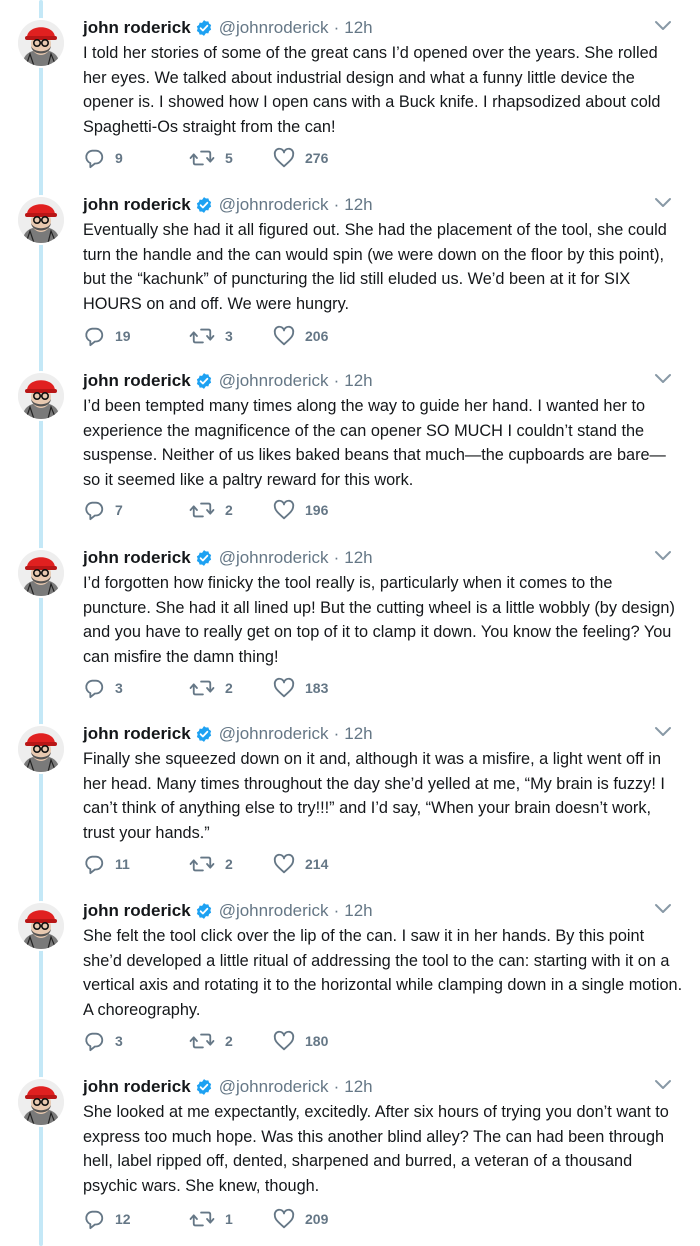 The width and height of the screenshot is (700, 1246). Describe the element at coordinates (300, 688) in the screenshot. I see `like-button: 183` at that location.